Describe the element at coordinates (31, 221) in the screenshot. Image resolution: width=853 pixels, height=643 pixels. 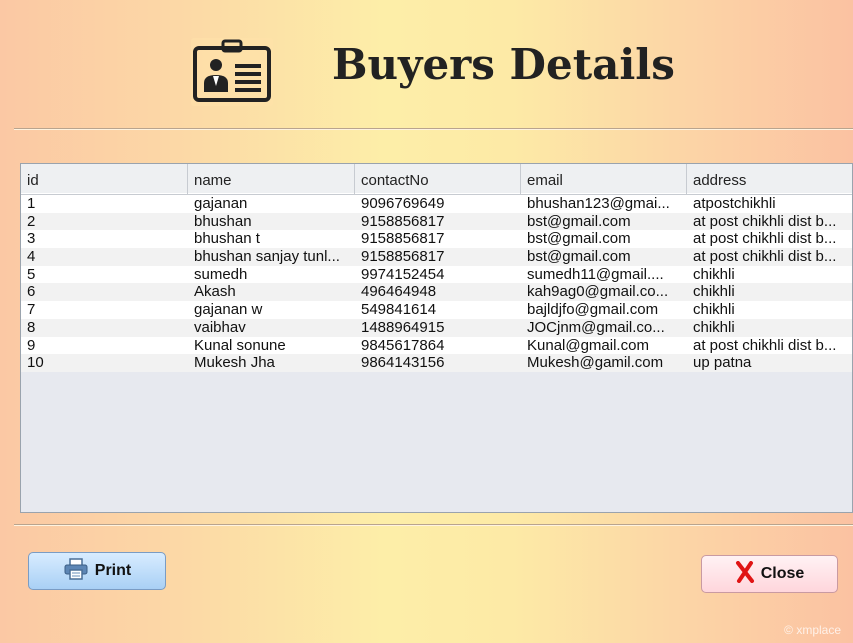
I see `cell-id: 2` at that location.